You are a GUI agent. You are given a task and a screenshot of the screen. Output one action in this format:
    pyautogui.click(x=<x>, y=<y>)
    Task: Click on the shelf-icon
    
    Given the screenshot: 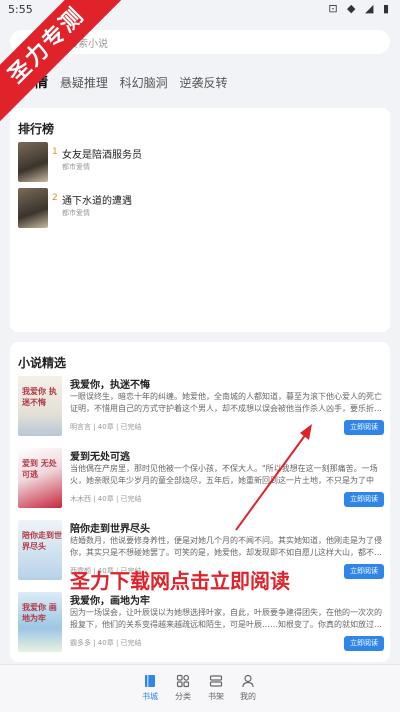 What is the action you would take?
    pyautogui.click(x=216, y=681)
    